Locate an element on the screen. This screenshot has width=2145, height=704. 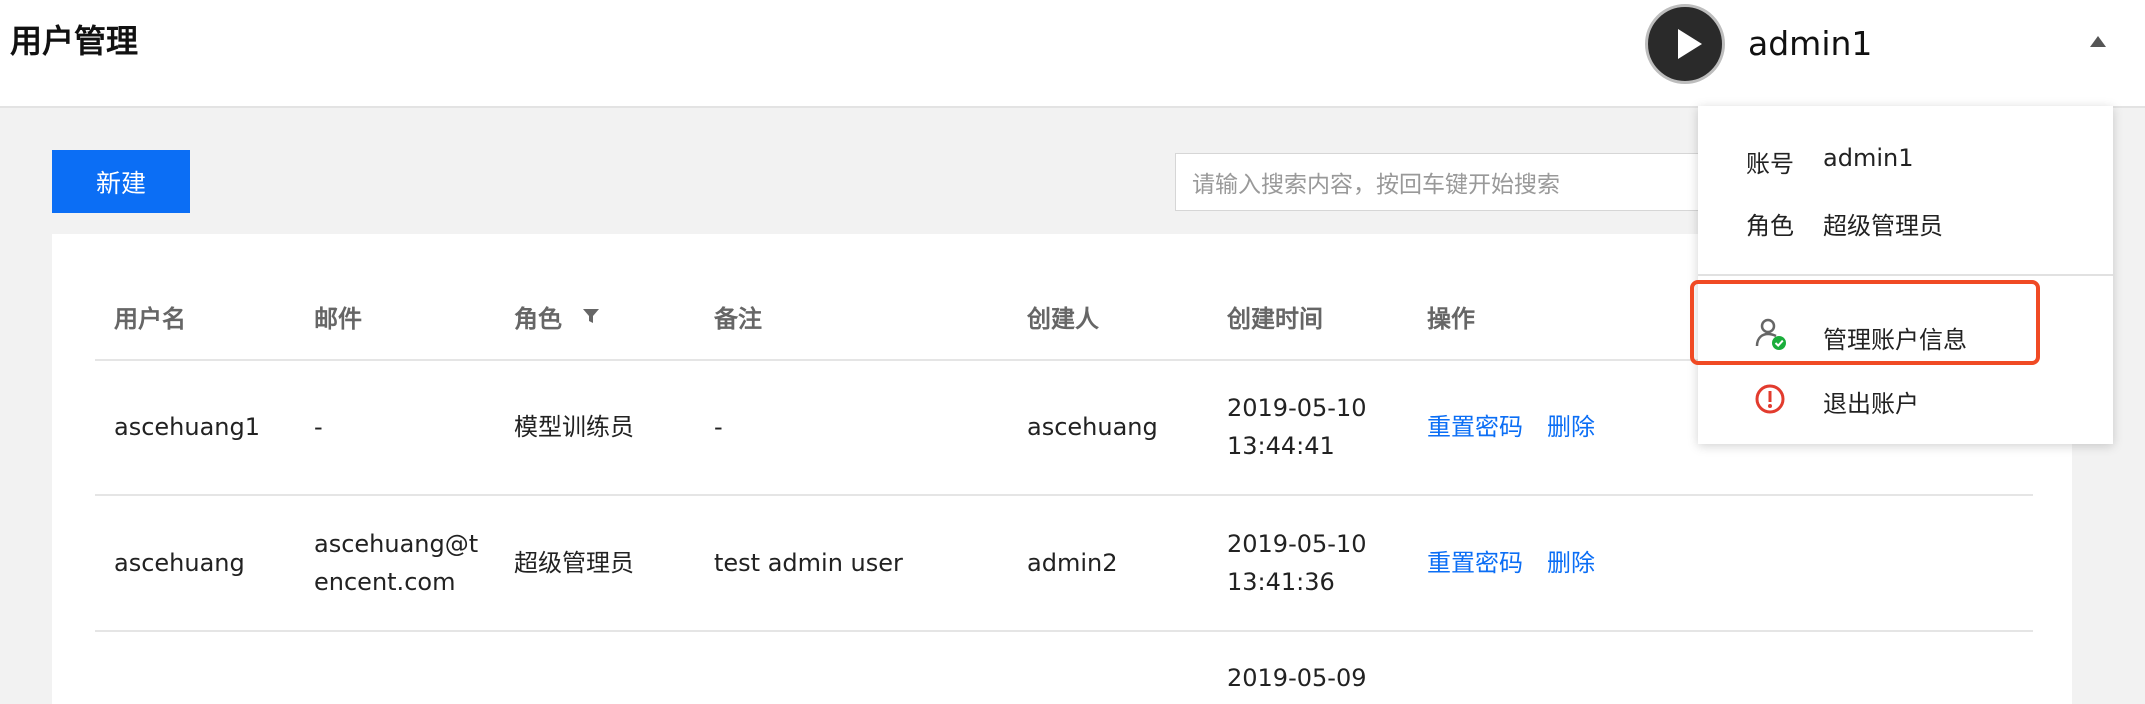
role-label: 角色 is located at coordinates (1770, 226).